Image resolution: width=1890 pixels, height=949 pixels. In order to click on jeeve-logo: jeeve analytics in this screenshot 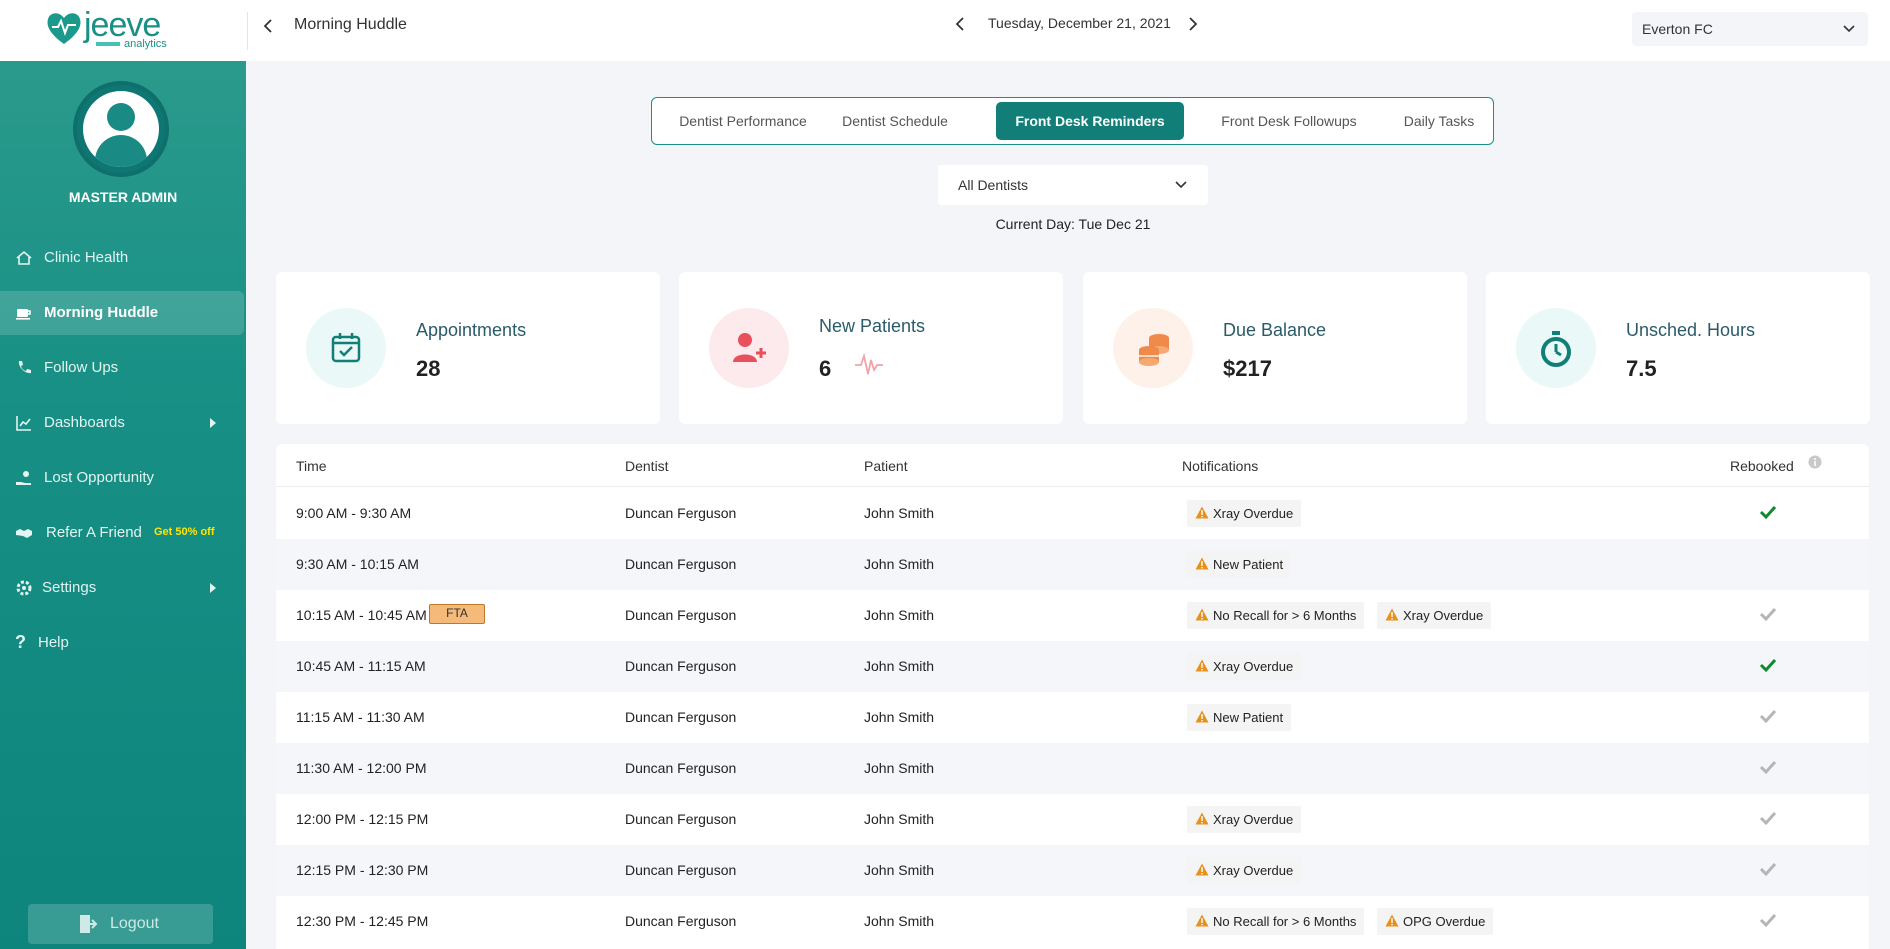, I will do `click(114, 28)`.